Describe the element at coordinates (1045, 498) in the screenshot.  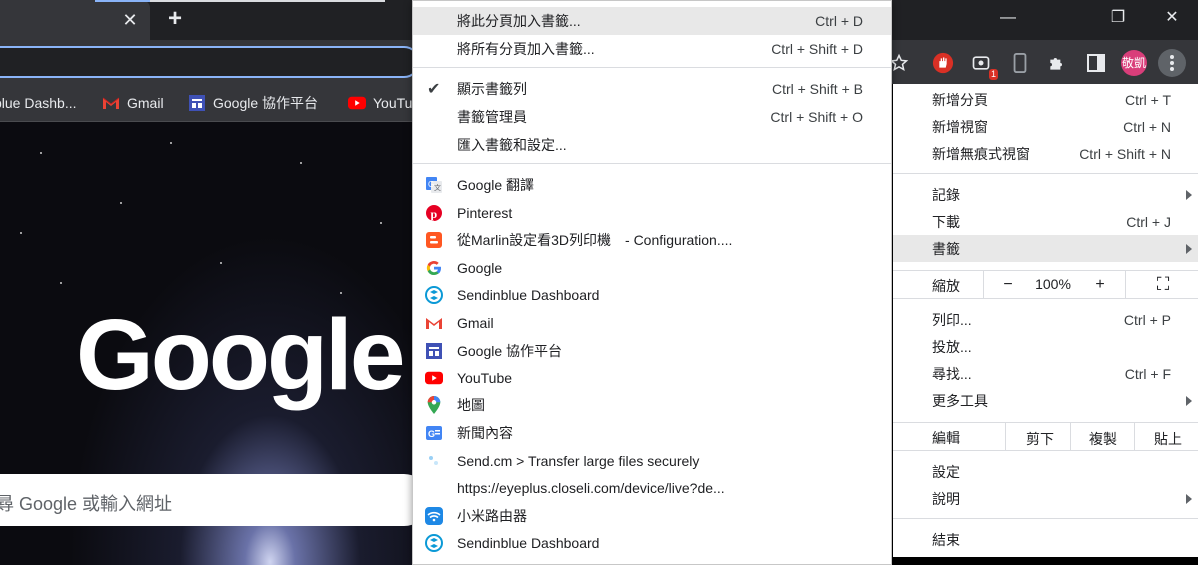
I see `menu-item-help: 說明` at that location.